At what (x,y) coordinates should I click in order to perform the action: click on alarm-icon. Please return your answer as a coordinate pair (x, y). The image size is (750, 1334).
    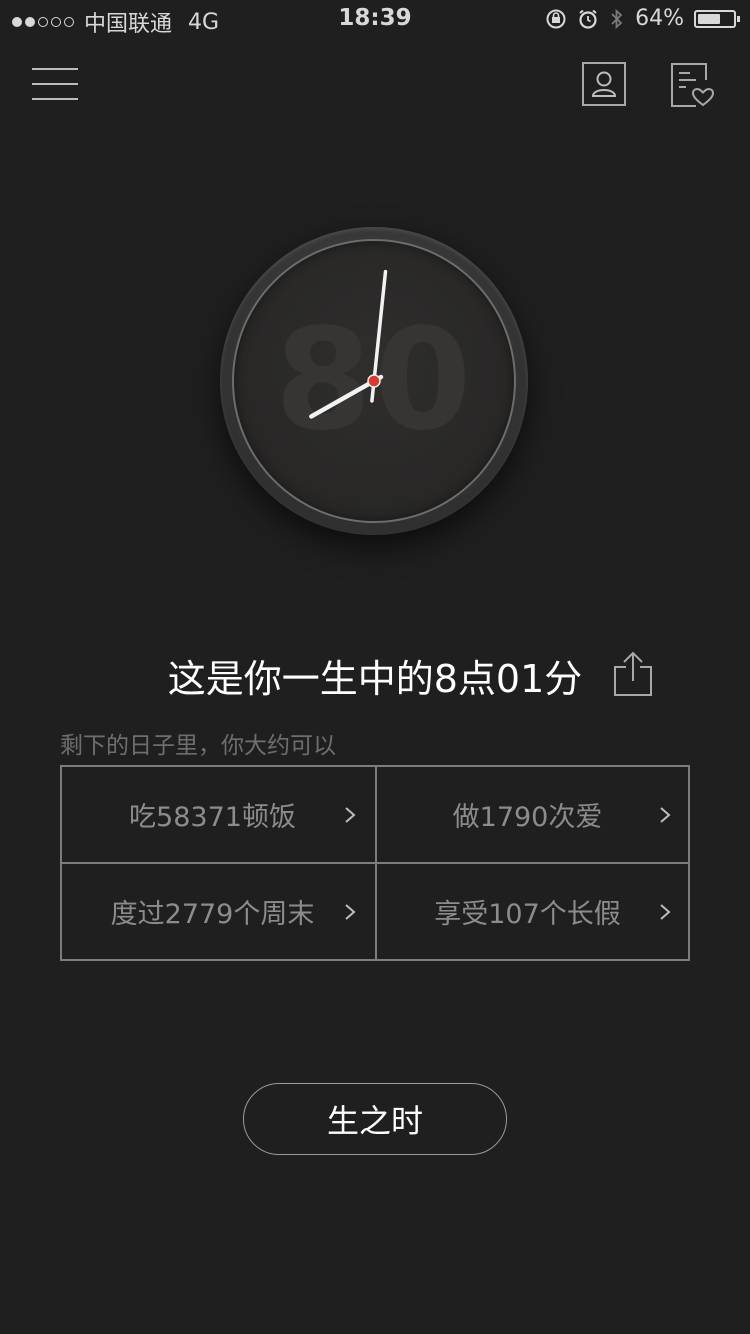
    Looking at the image, I should click on (588, 19).